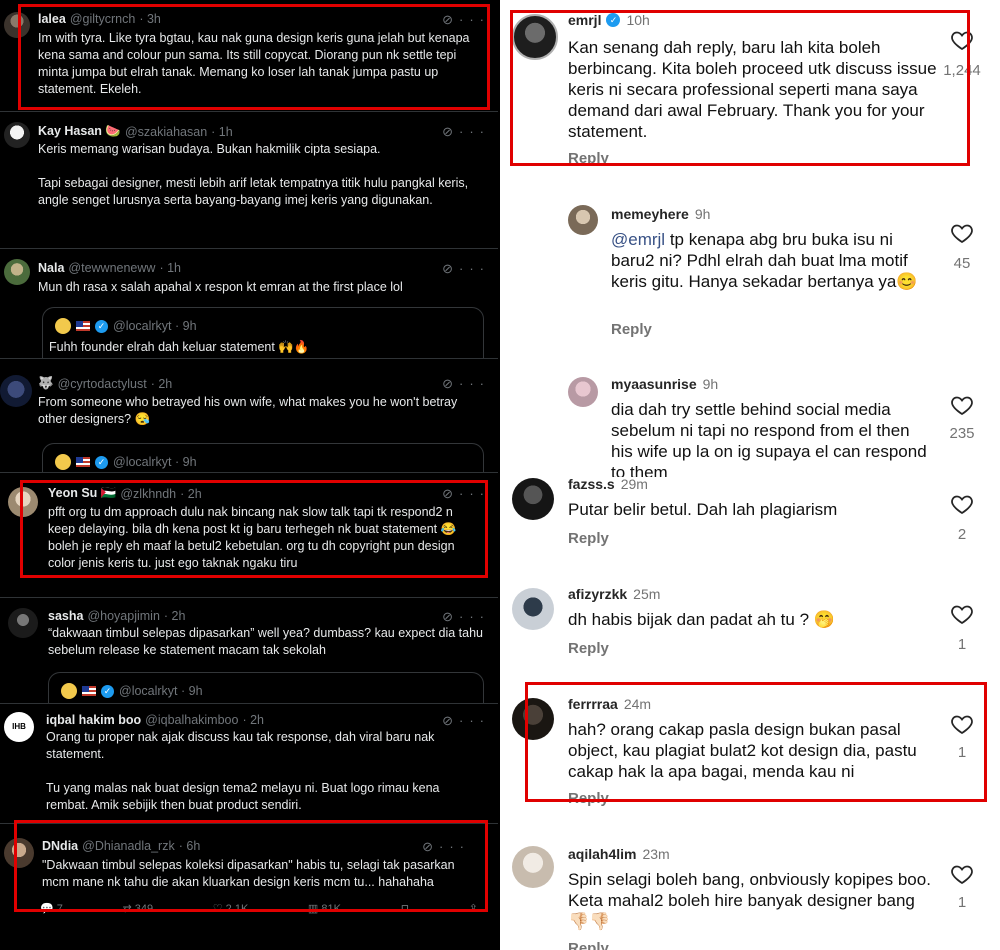 The image size is (1000, 950). I want to click on reply-action: 💬 7, so click(51, 908).